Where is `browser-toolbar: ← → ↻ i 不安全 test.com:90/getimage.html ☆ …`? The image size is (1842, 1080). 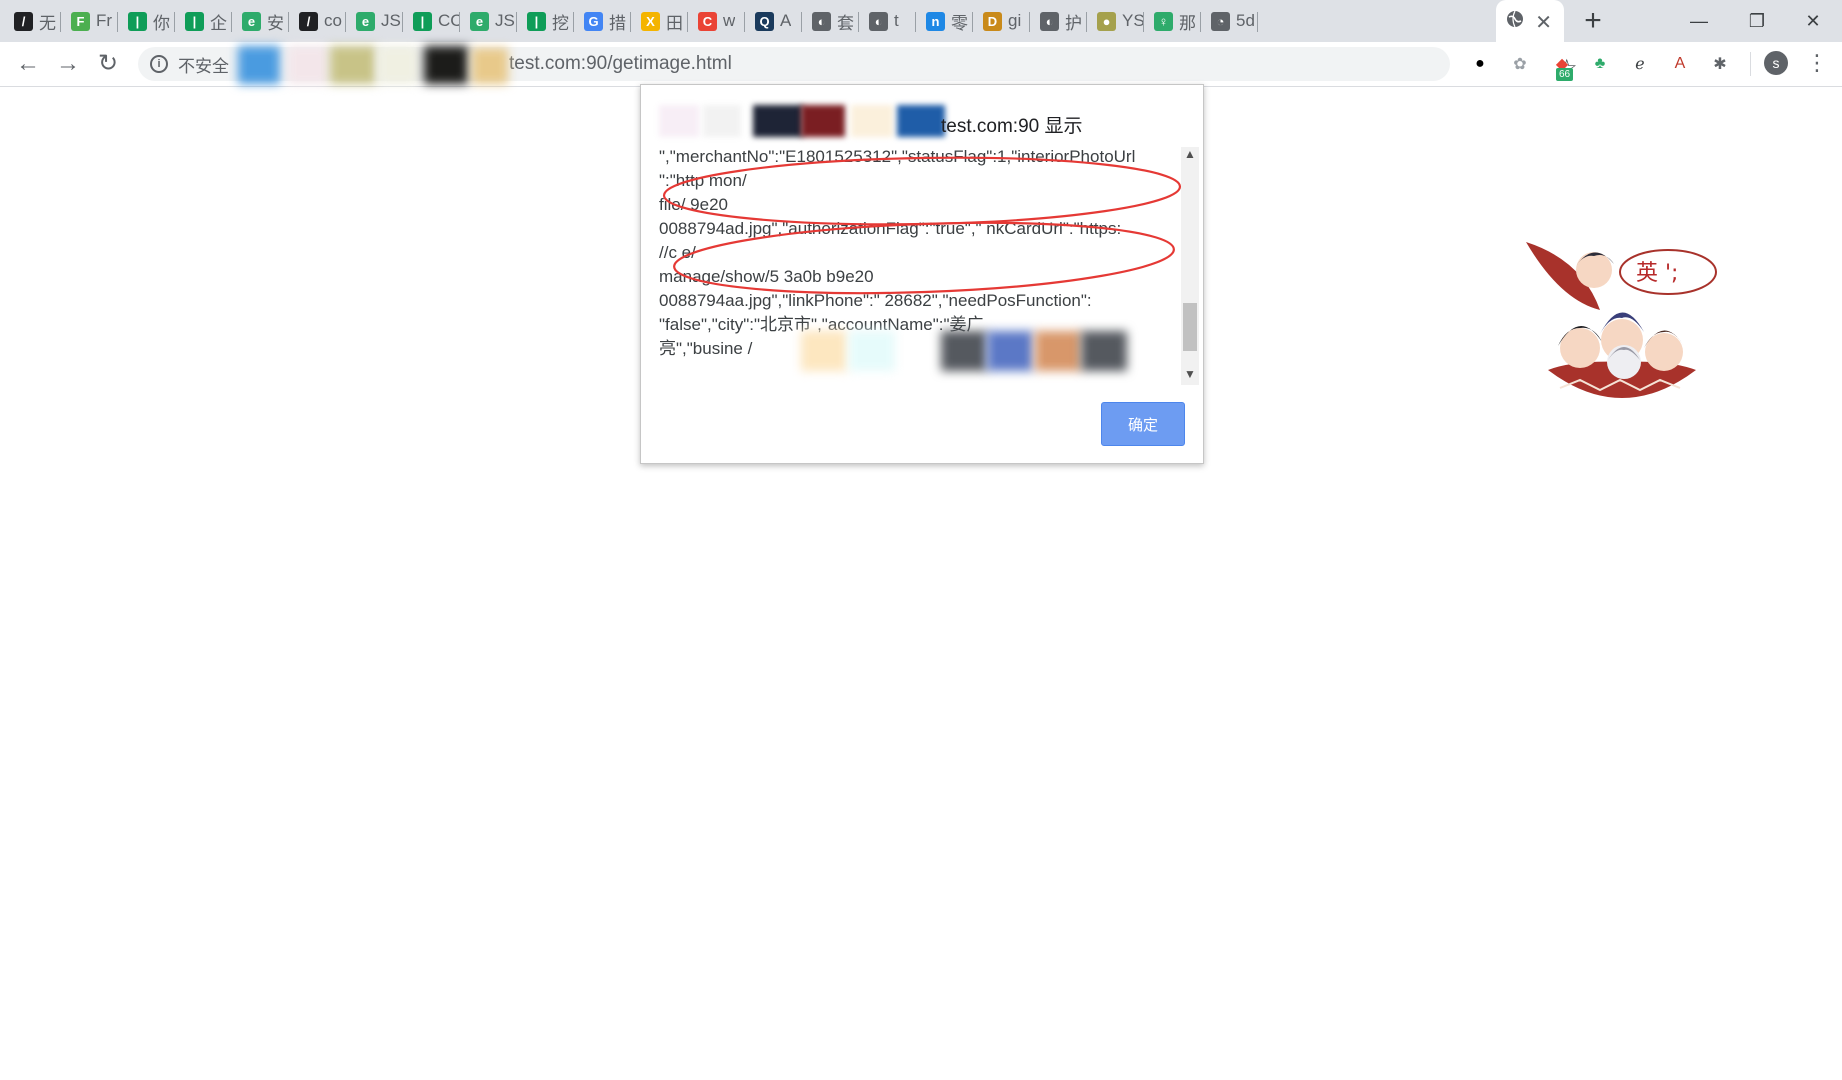 browser-toolbar: ← → ↻ i 不安全 test.com:90/getimage.html ☆ … is located at coordinates (921, 64).